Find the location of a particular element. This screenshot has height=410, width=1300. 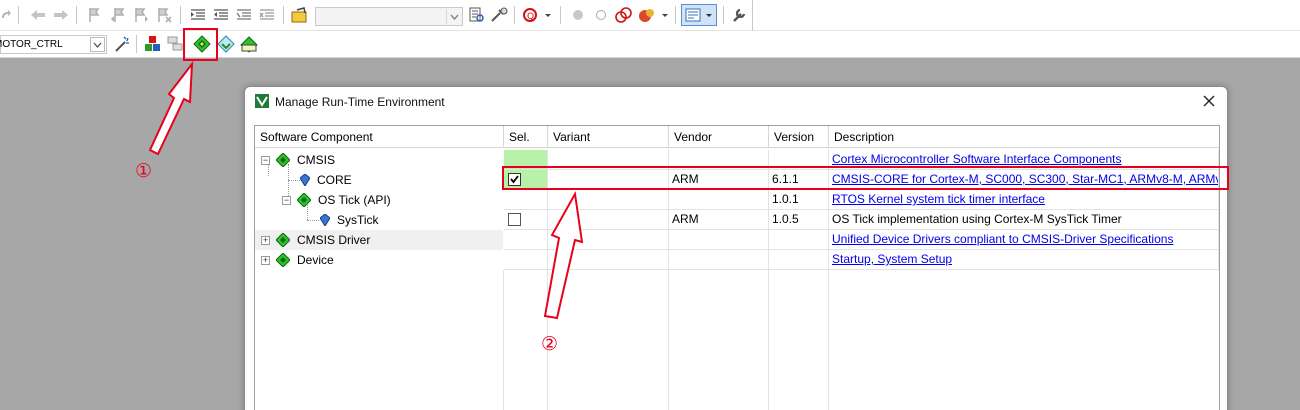

target-select: MOTOR_CTRL is located at coordinates (53, 44).